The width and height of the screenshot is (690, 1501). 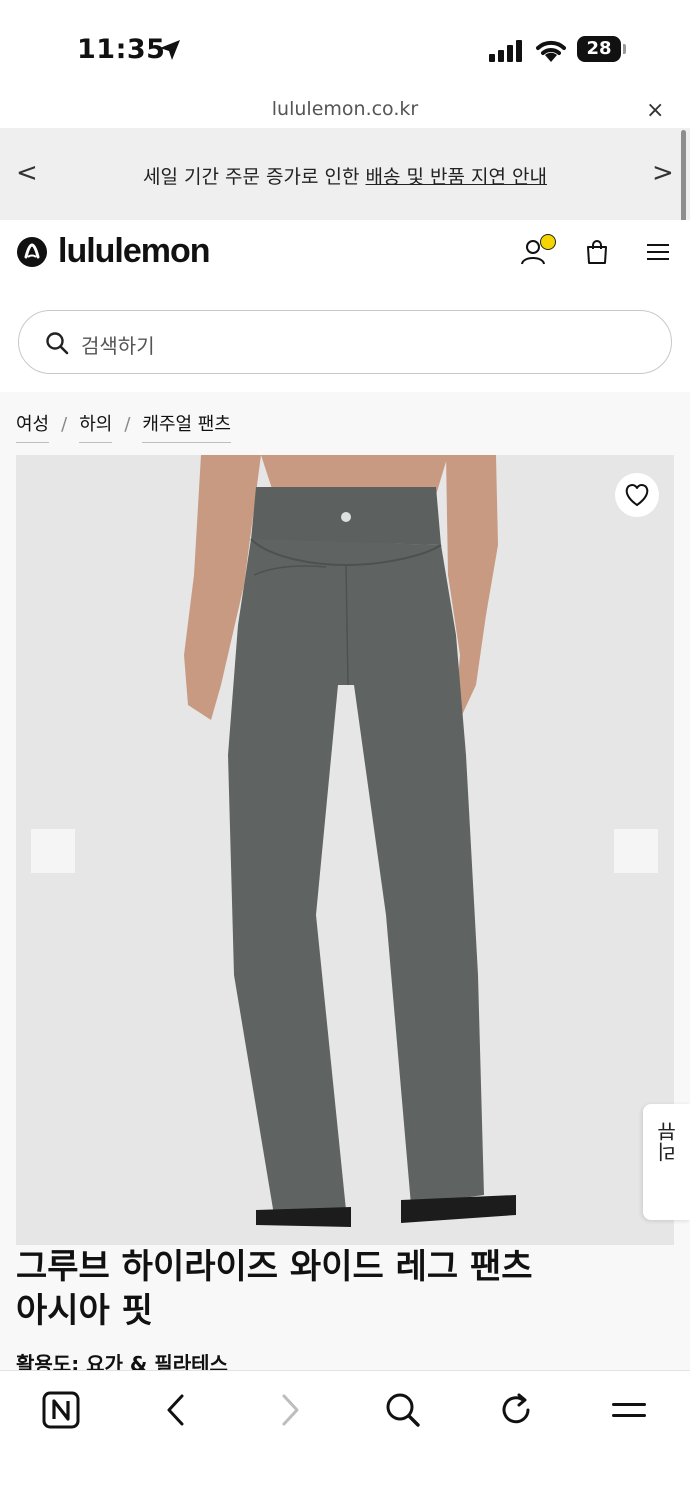 I want to click on chevron-right-icon: >, so click(x=663, y=173).